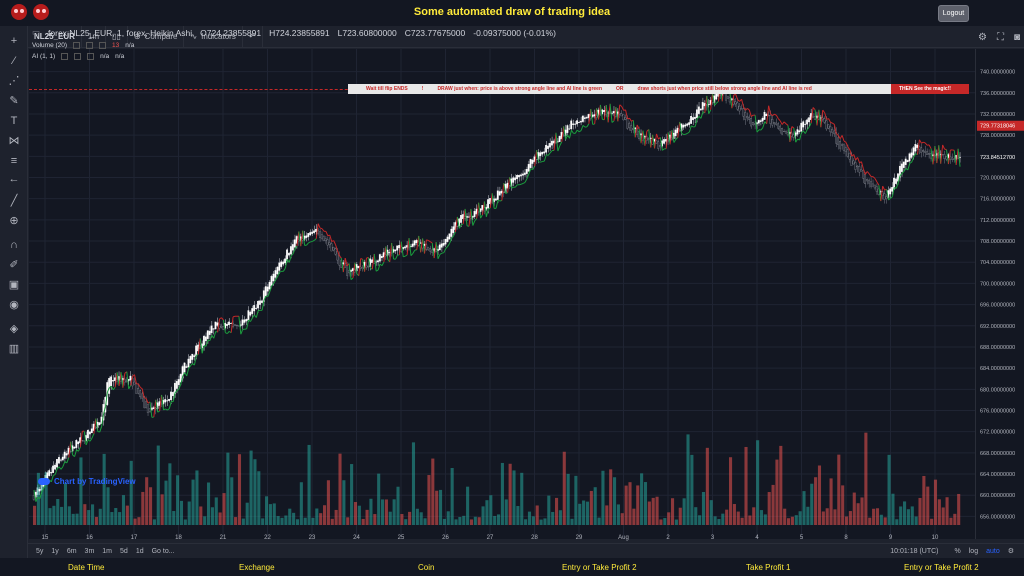 This screenshot has width=1024, height=576. Describe the element at coordinates (103, 45) in the screenshot. I see `study-close-icon` at that location.